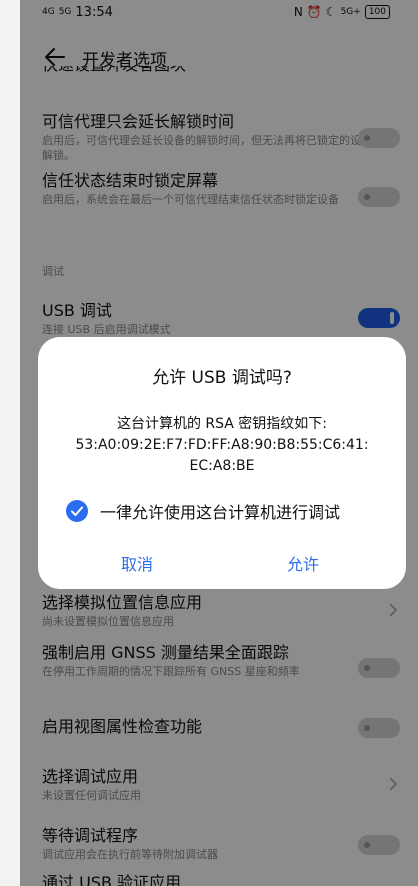 Image resolution: width=418 pixels, height=886 pixels. I want to click on dialog-title: 允许 USB 调试吗?, so click(222, 378).